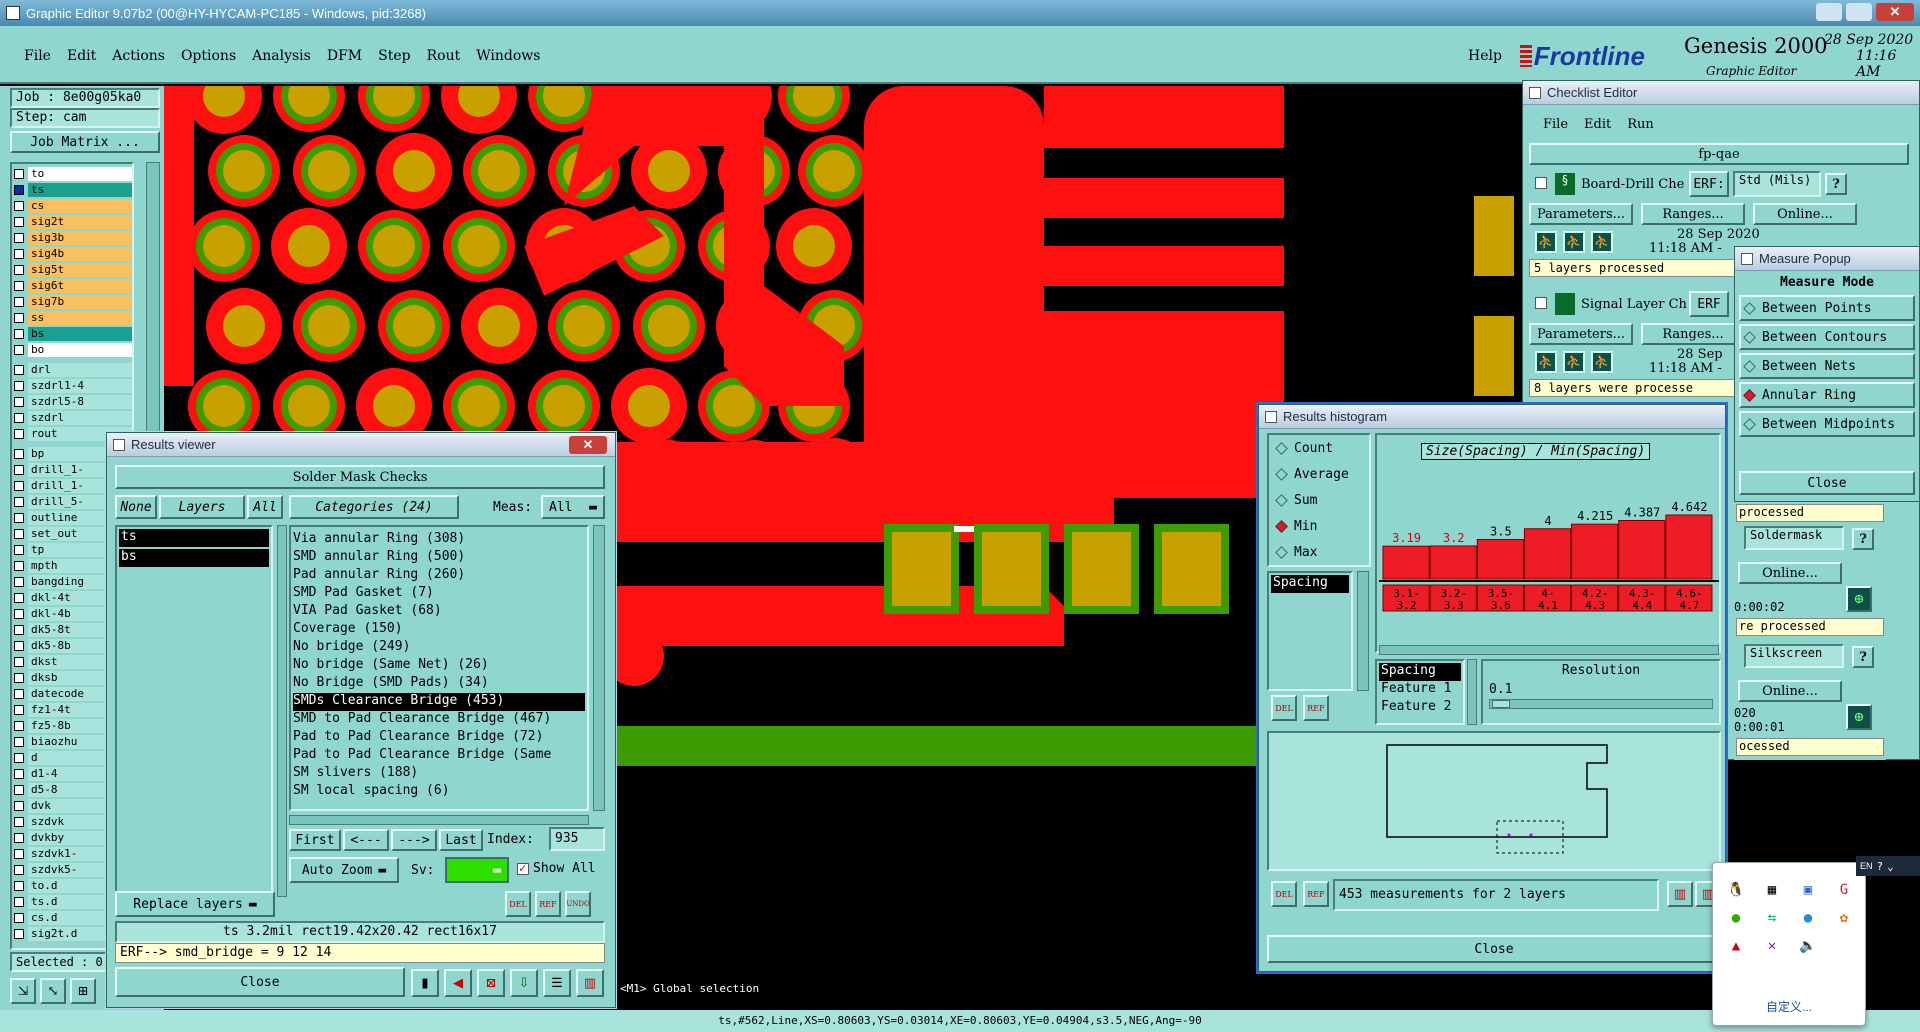  Describe the element at coordinates (578, 904) in the screenshot. I see `undo-icon: UNDO` at that location.